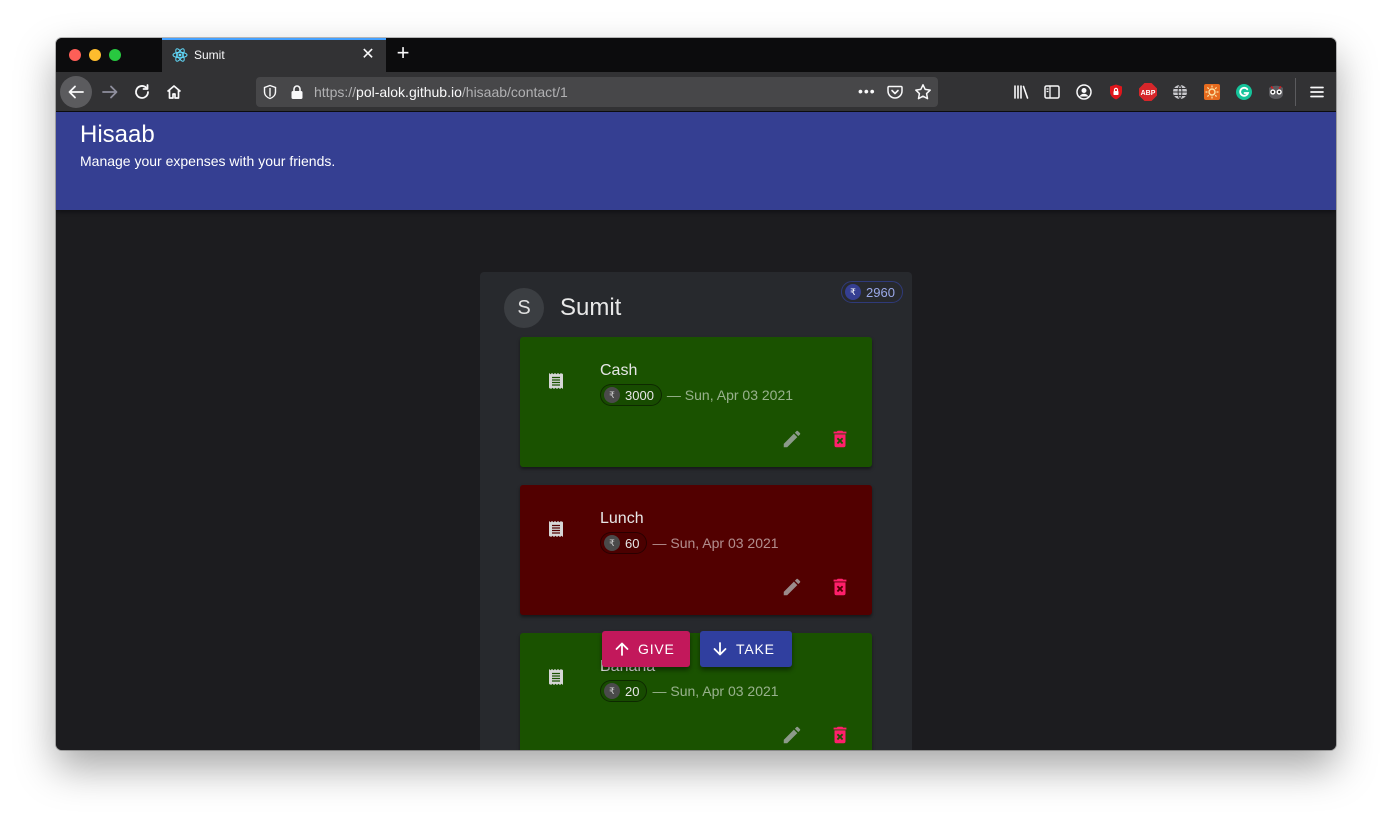 The height and width of the screenshot is (825, 1392). I want to click on entry-card-lunch: Lunch ₹ 60 — Sun, Apr 03 2021, so click(696, 550).